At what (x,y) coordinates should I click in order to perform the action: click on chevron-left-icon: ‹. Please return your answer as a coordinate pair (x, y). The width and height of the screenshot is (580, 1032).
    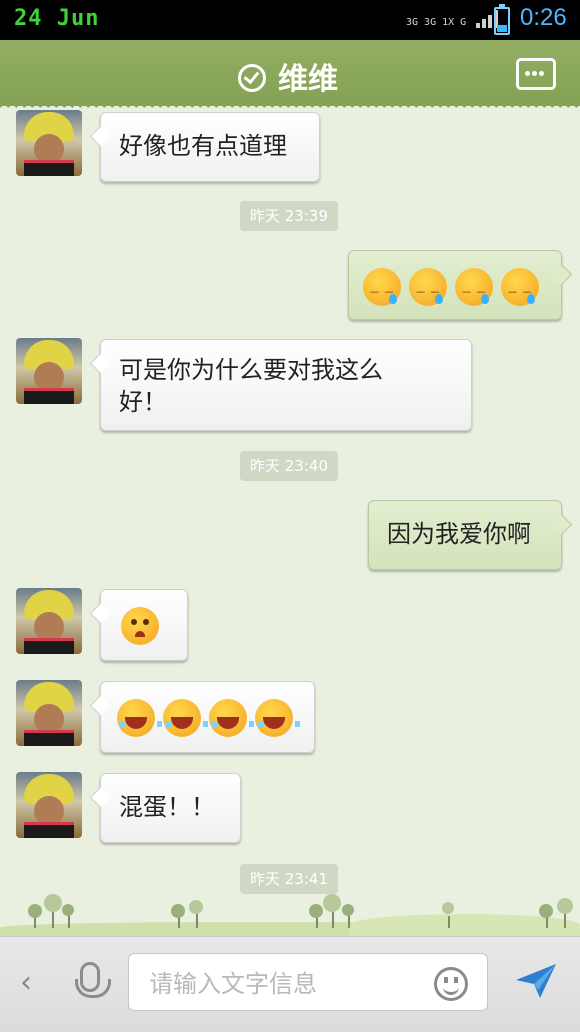
    Looking at the image, I should click on (26, 982).